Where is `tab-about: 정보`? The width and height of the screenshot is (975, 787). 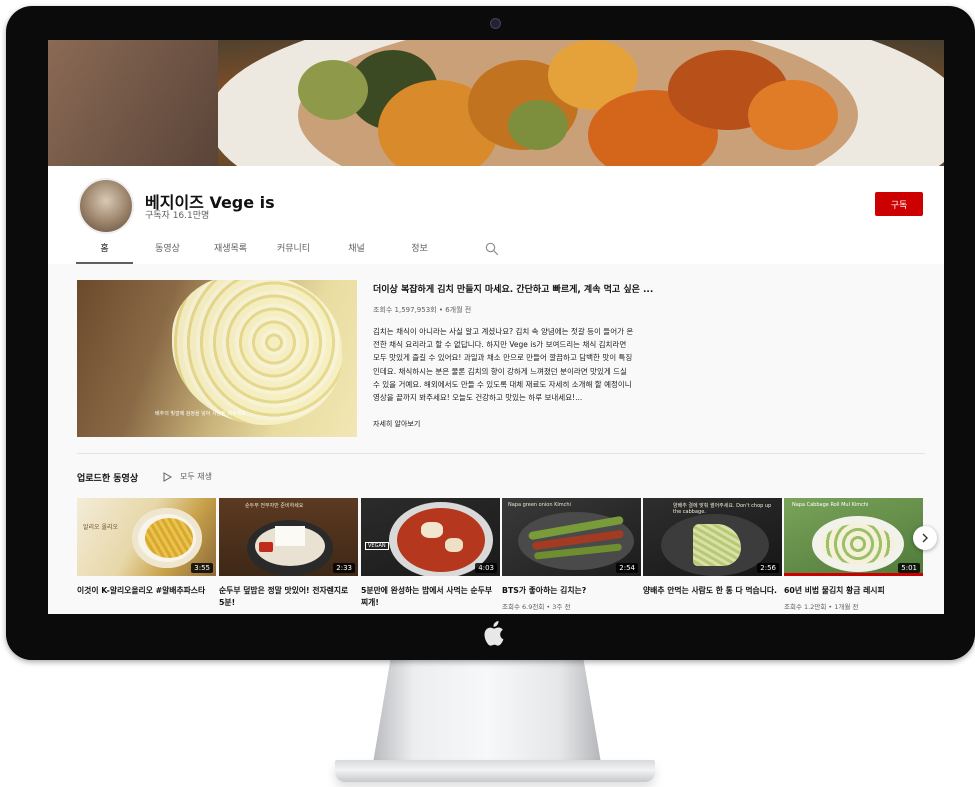
tab-about: 정보 is located at coordinates (419, 251).